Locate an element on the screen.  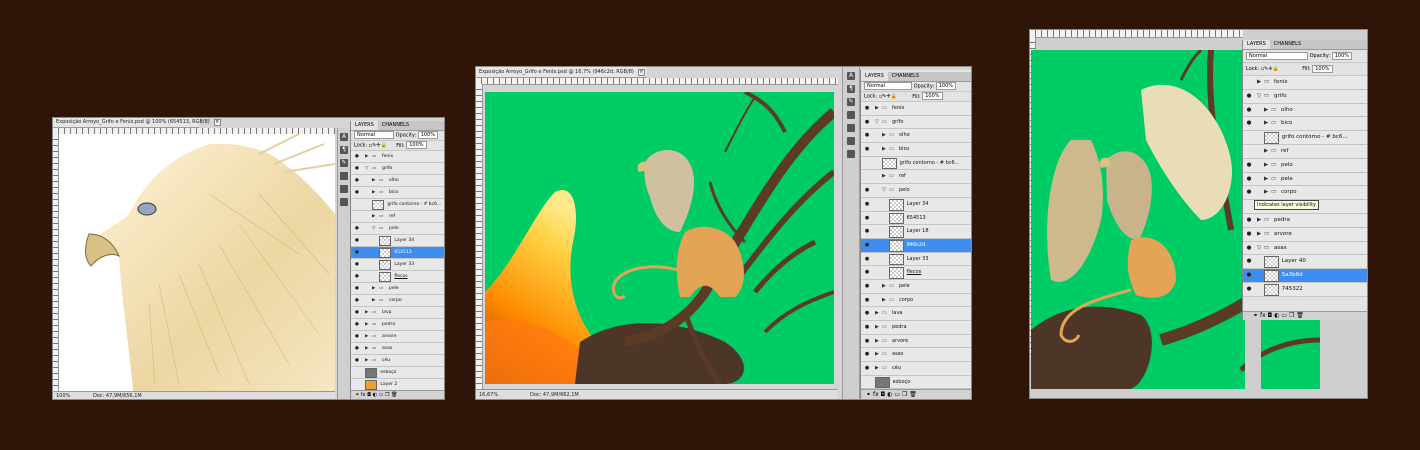
history-tool-icon is located at coordinates (851, 128).